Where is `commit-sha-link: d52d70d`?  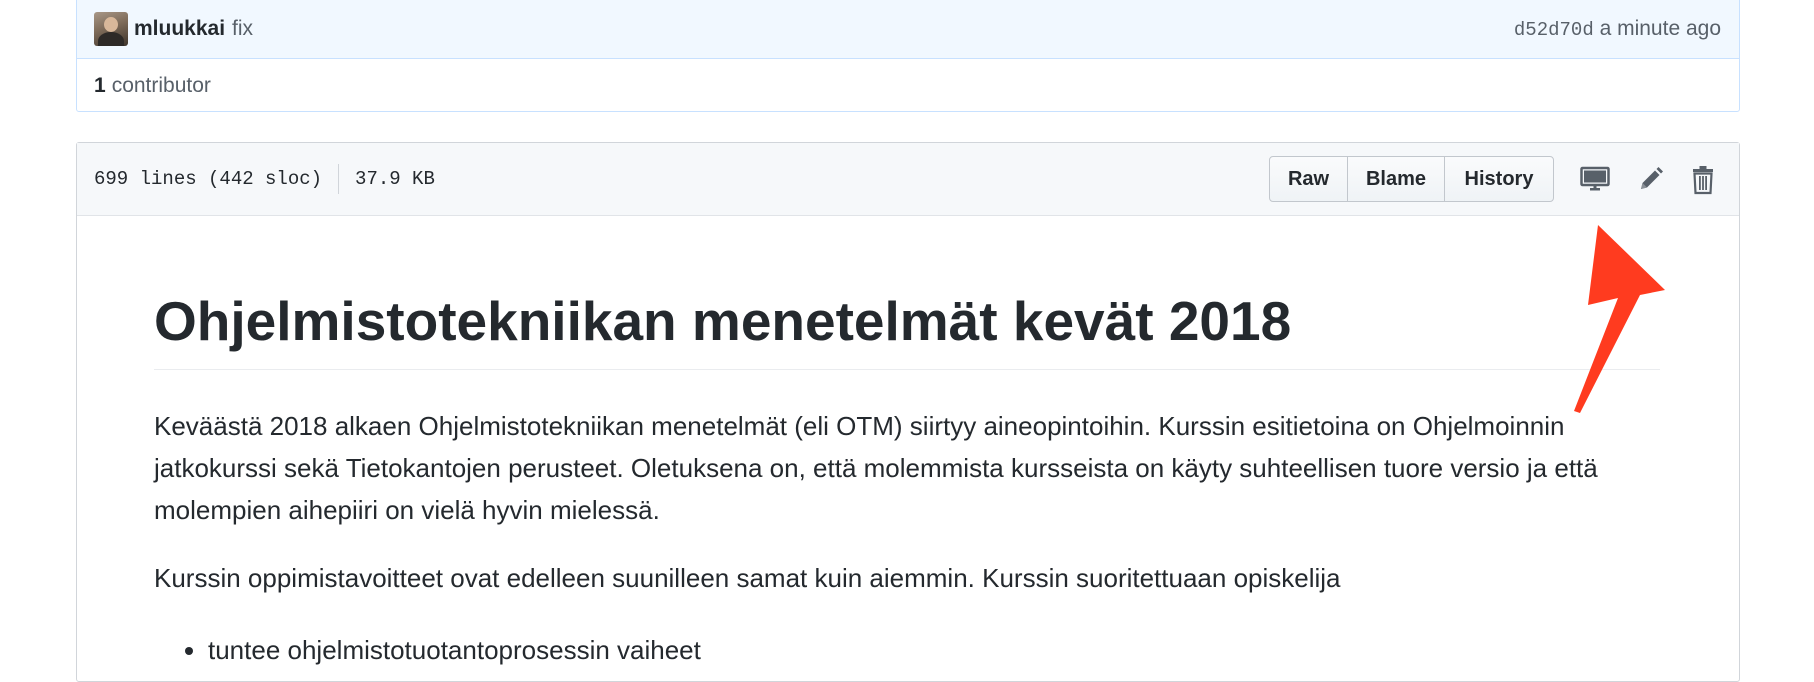
commit-sha-link: d52d70d is located at coordinates (1554, 30).